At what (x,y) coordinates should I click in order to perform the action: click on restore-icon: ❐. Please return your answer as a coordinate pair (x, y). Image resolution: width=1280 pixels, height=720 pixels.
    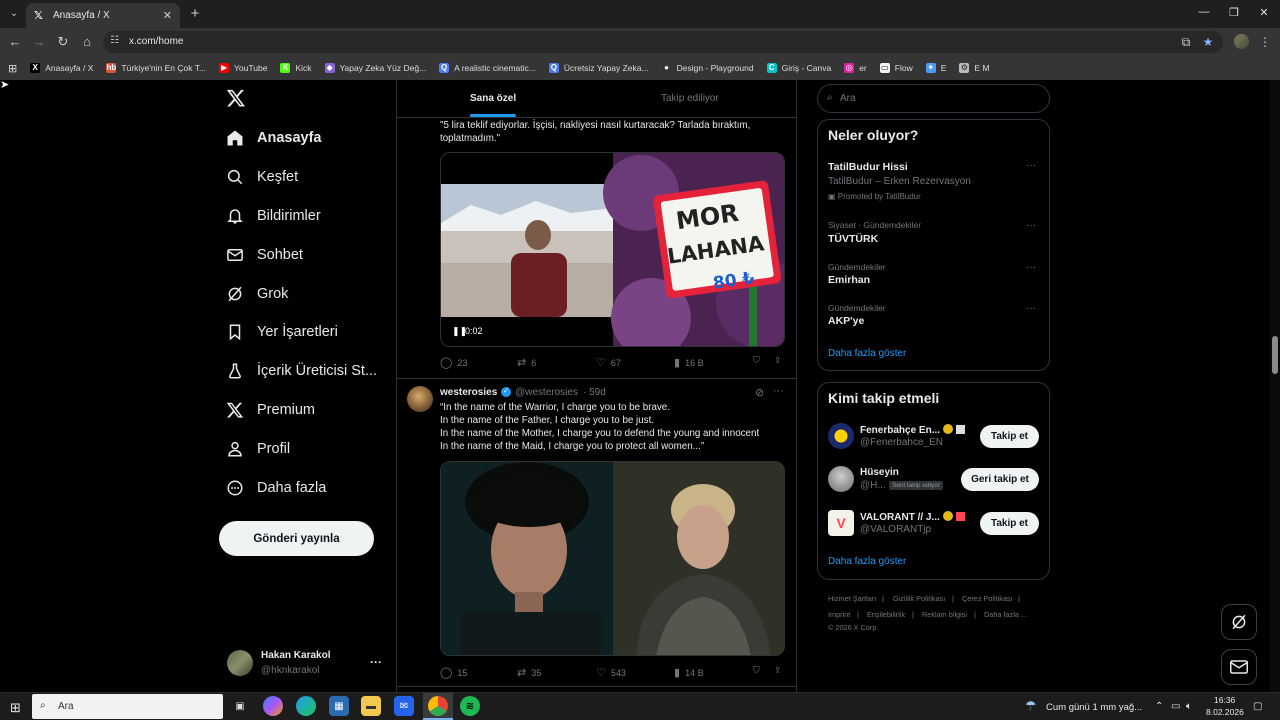
    Looking at the image, I should click on (1234, 12).